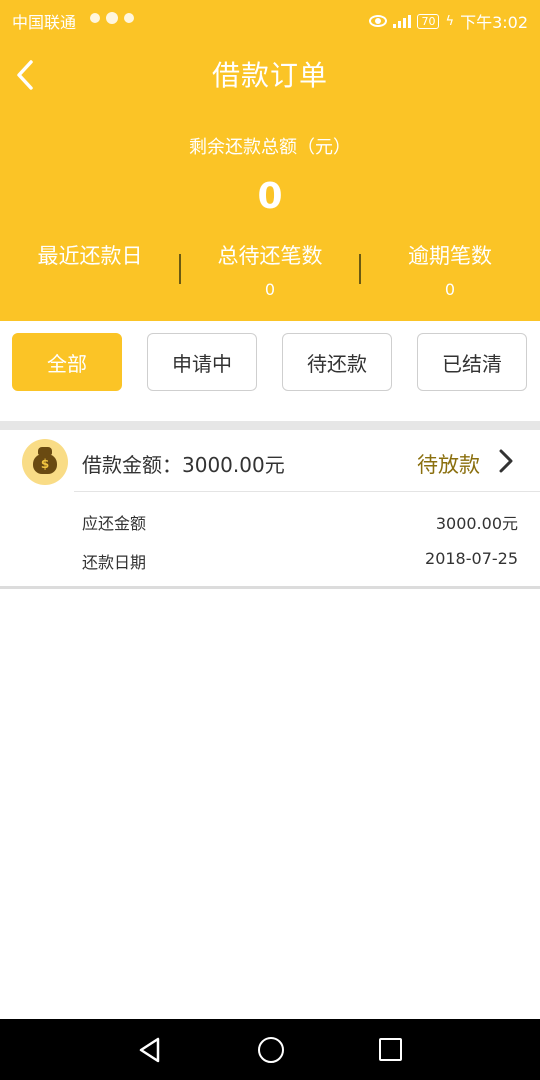 Image resolution: width=540 pixels, height=1080 pixels. What do you see at coordinates (448, 465) in the screenshot?
I see `order-status: 待放款` at bounding box center [448, 465].